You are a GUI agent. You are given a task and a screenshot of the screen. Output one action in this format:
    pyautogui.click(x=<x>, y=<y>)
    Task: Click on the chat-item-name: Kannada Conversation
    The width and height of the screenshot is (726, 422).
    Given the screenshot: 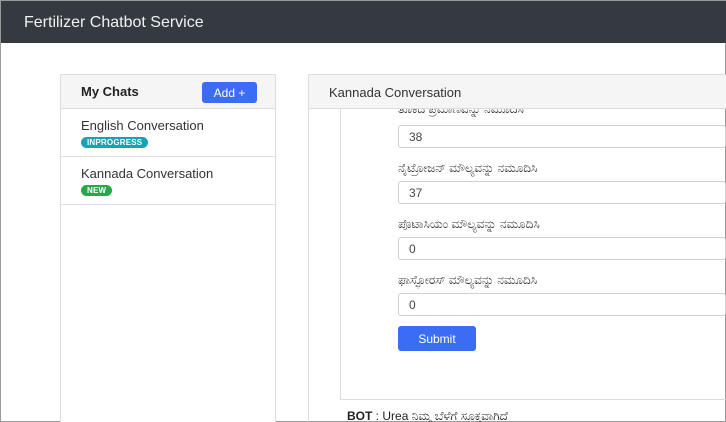 What is the action you would take?
    pyautogui.click(x=147, y=173)
    